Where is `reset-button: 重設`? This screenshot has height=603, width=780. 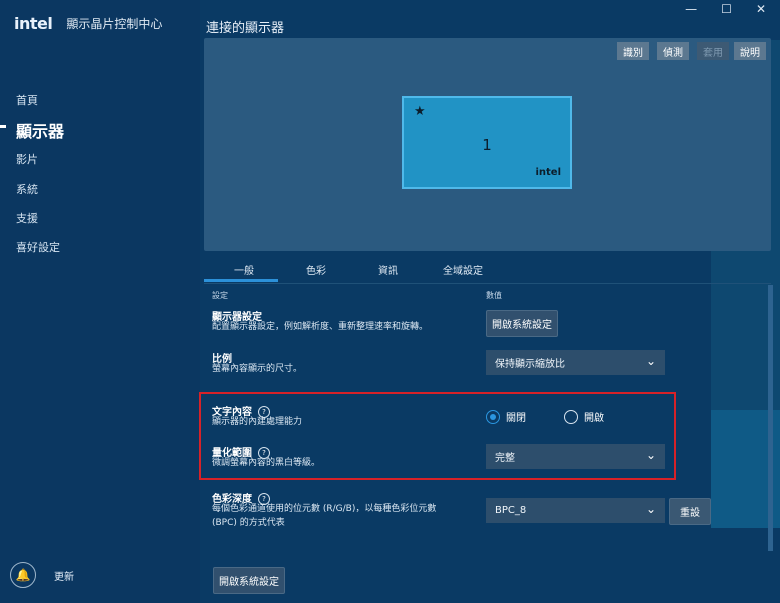 reset-button: 重設 is located at coordinates (690, 511).